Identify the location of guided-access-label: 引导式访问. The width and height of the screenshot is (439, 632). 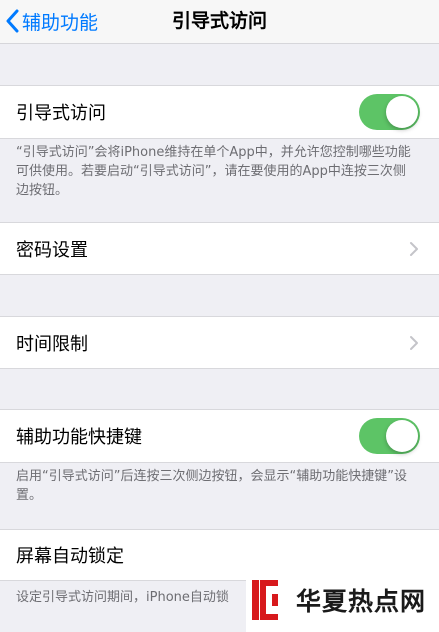
(61, 113).